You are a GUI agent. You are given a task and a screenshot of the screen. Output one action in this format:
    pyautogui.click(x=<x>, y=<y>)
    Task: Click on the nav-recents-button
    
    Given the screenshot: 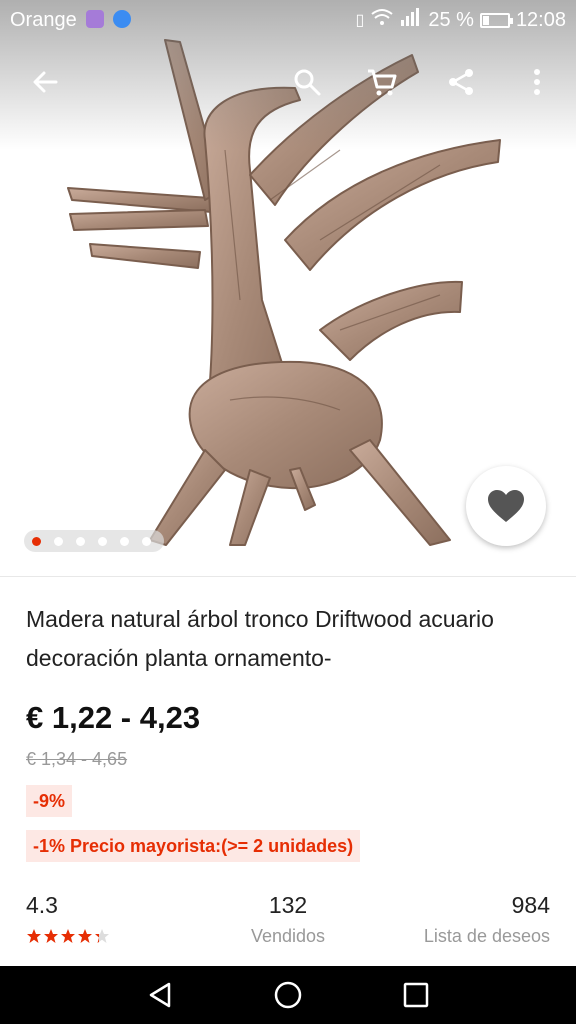 What is the action you would take?
    pyautogui.click(x=416, y=995)
    